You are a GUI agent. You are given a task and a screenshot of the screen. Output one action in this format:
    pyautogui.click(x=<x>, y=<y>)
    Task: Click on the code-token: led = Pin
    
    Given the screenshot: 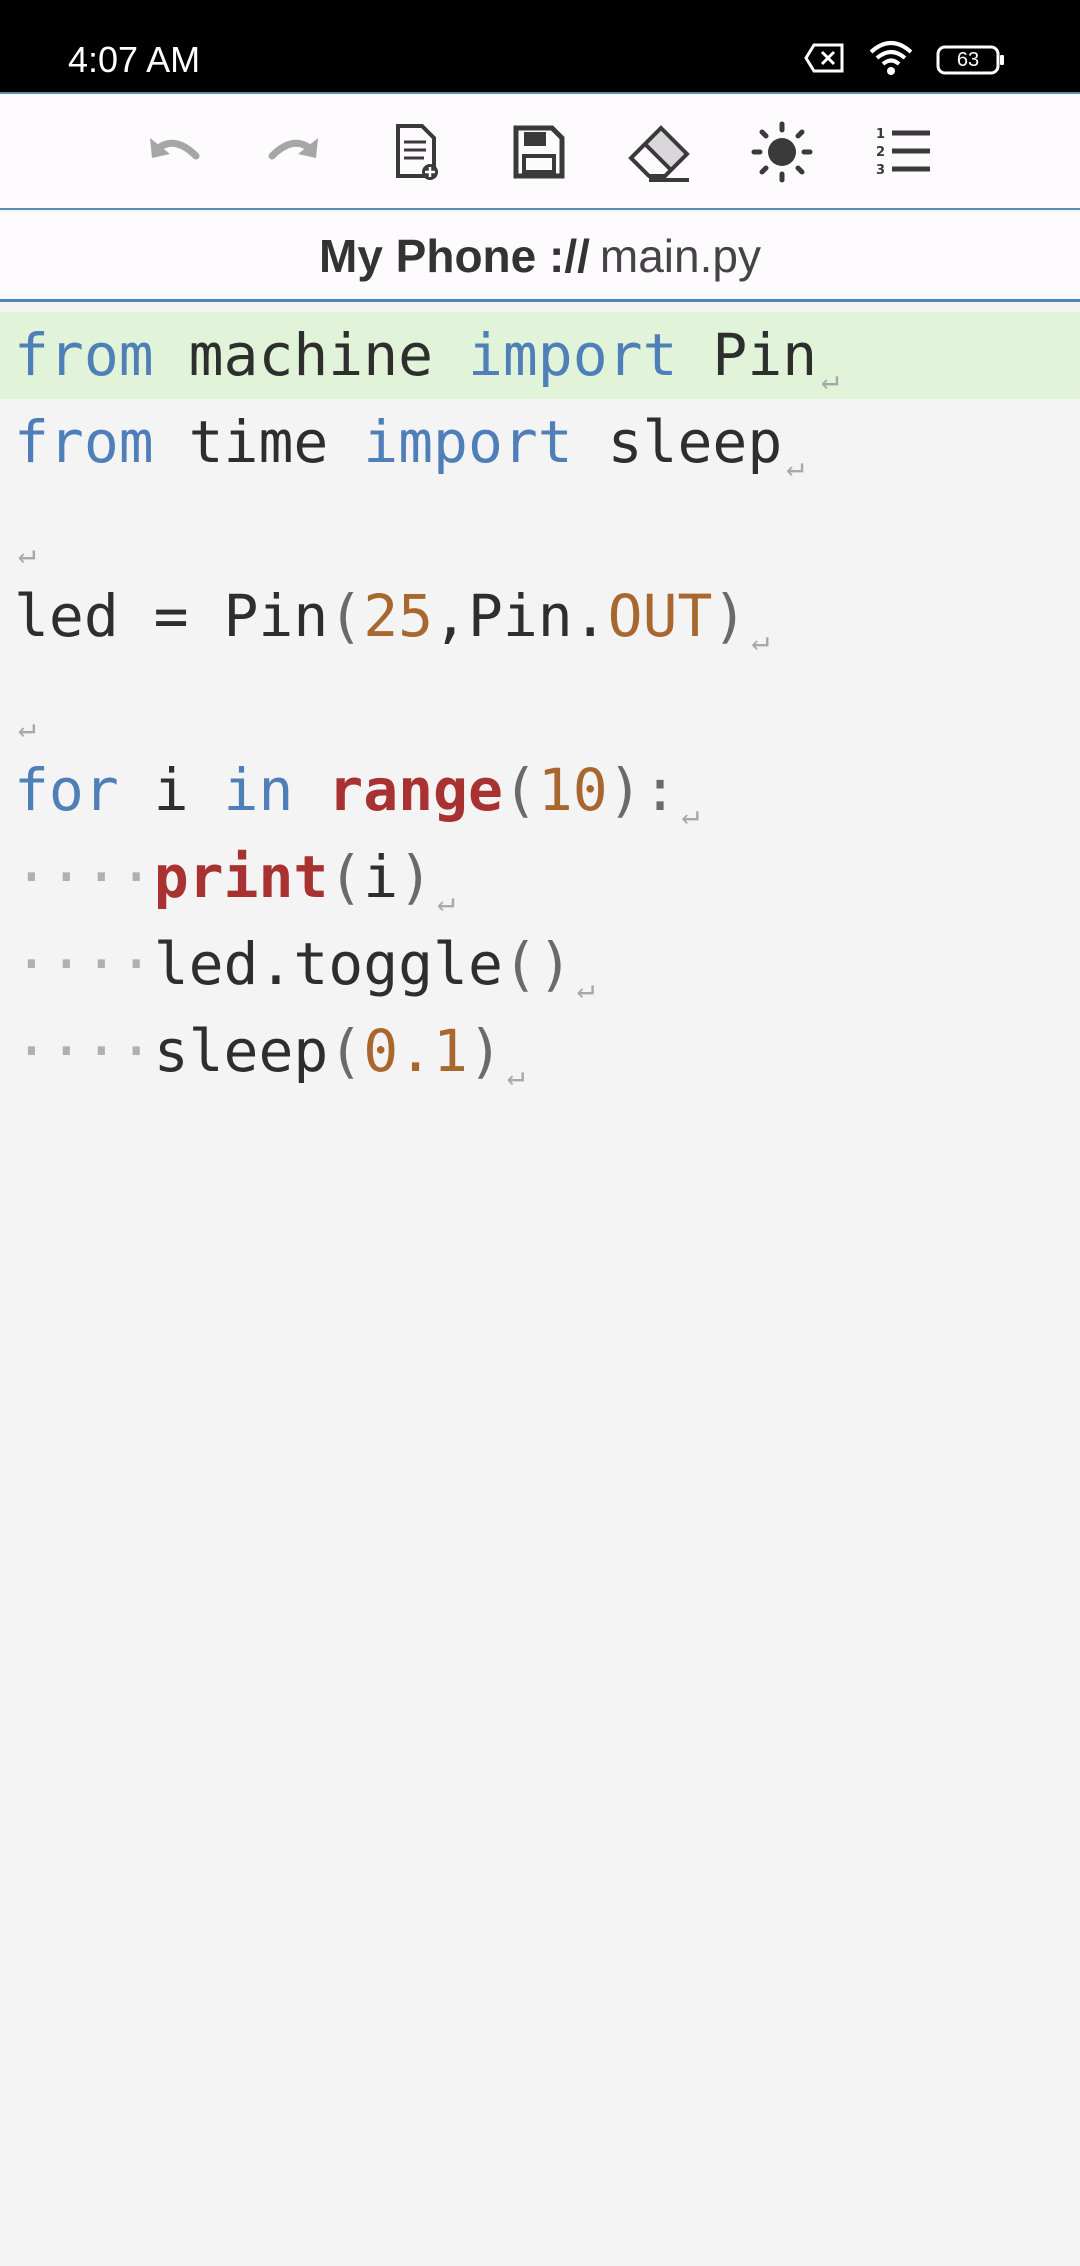 What is the action you would take?
    pyautogui.click(x=171, y=616)
    